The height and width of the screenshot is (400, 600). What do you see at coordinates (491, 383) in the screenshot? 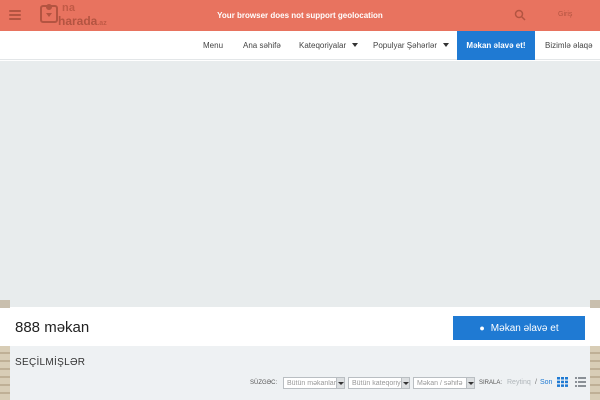
I see `sort-label: SIRALA:` at bounding box center [491, 383].